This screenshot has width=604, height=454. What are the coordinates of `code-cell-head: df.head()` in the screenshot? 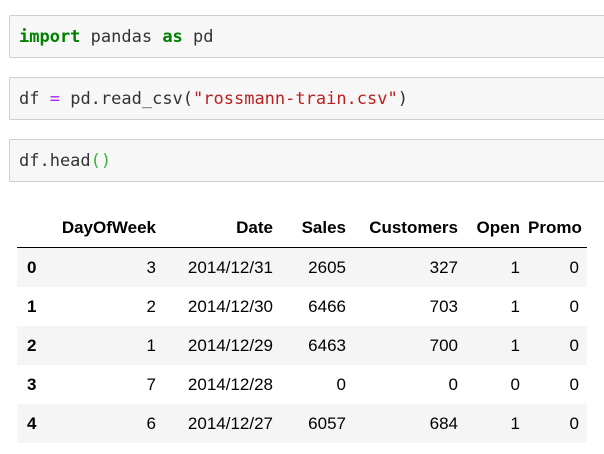 It's located at (306, 160).